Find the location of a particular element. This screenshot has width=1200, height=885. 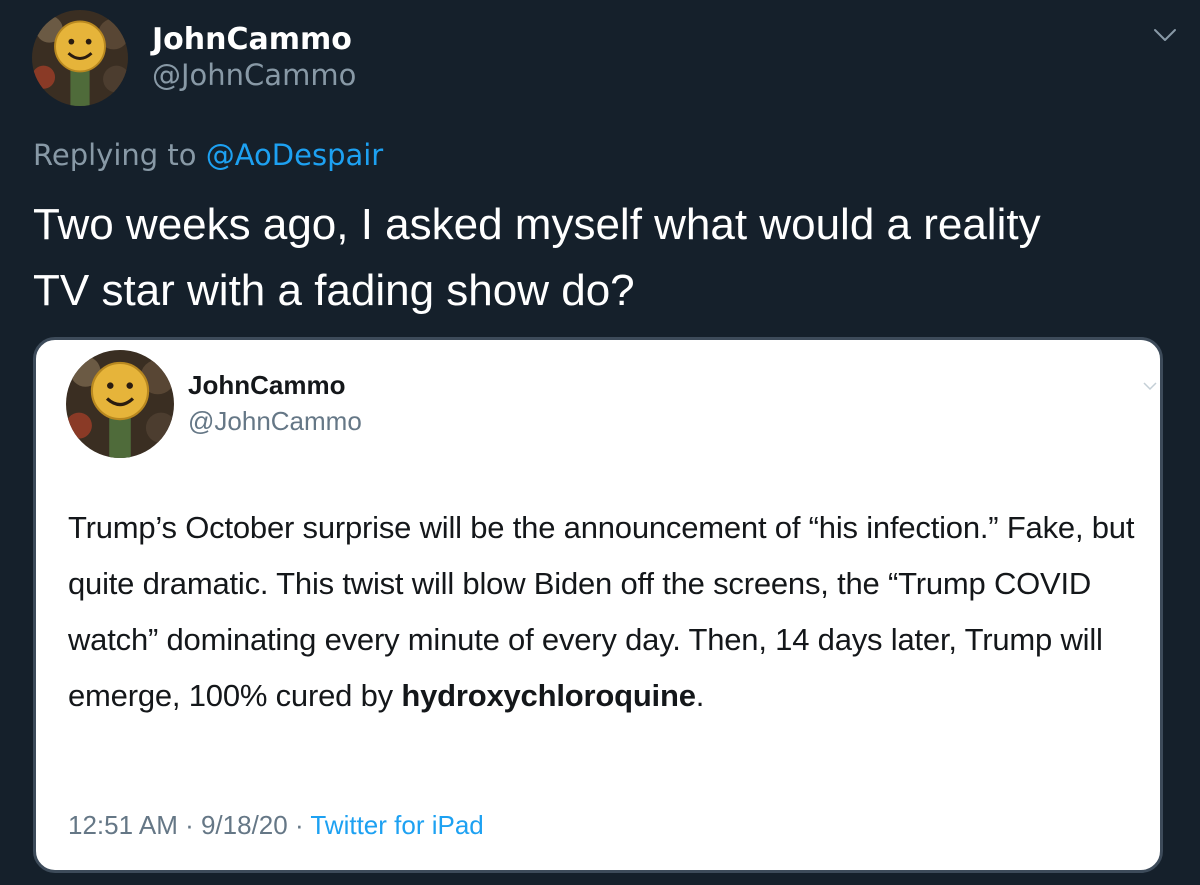

quoted-avatar is located at coordinates (120, 404).